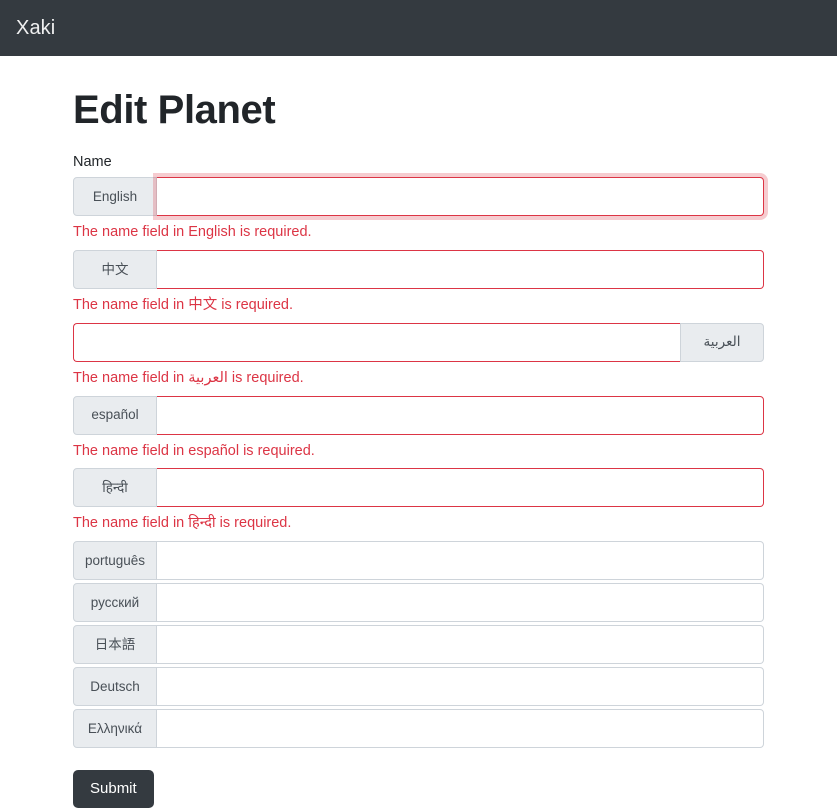  I want to click on validation-error-message: The name field in العربية is required., so click(188, 377).